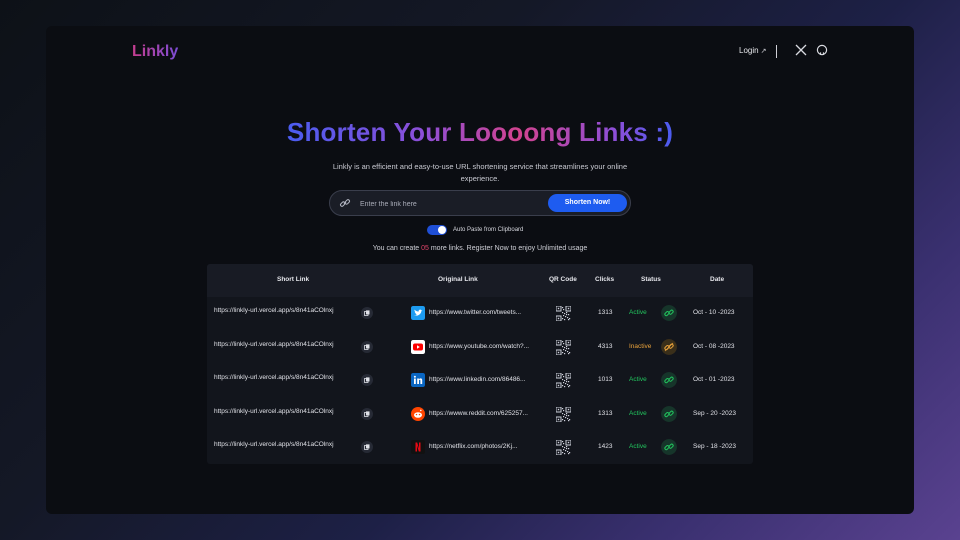  What do you see at coordinates (418, 447) in the screenshot?
I see `netflix-icon` at bounding box center [418, 447].